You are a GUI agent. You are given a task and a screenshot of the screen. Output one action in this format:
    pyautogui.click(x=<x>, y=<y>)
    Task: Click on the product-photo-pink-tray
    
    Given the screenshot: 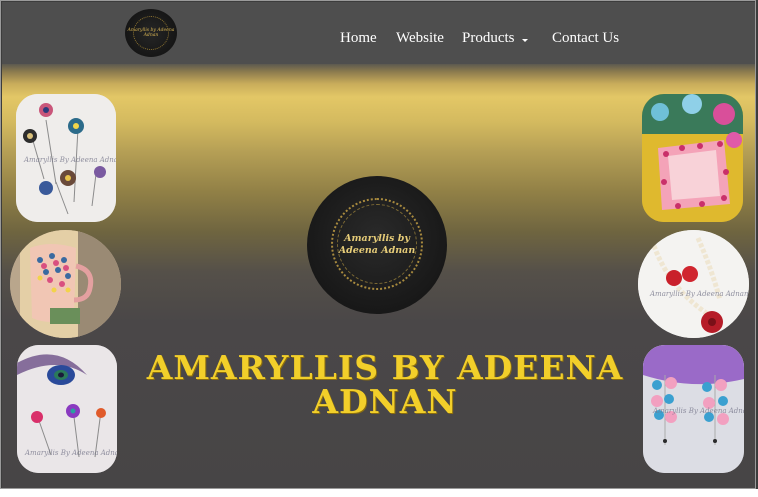 What is the action you would take?
    pyautogui.click(x=692, y=158)
    